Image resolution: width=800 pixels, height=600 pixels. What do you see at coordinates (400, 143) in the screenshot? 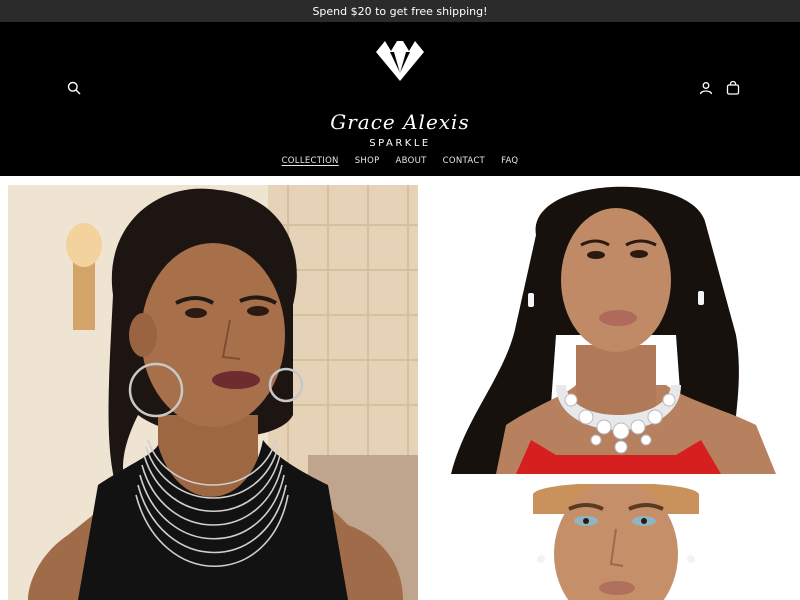
I see `brand-tagline: SPARKLE` at bounding box center [400, 143].